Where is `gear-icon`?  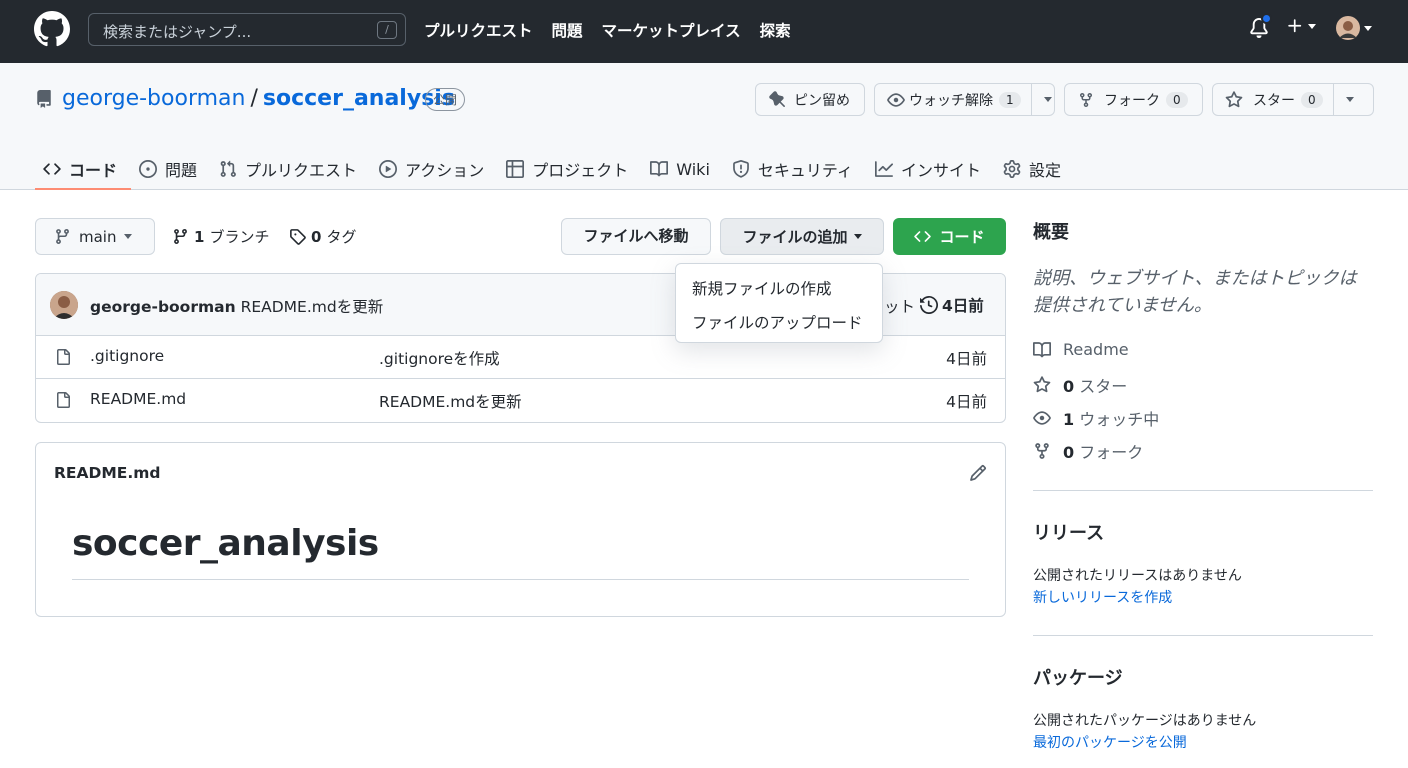
gear-icon is located at coordinates (1012, 169).